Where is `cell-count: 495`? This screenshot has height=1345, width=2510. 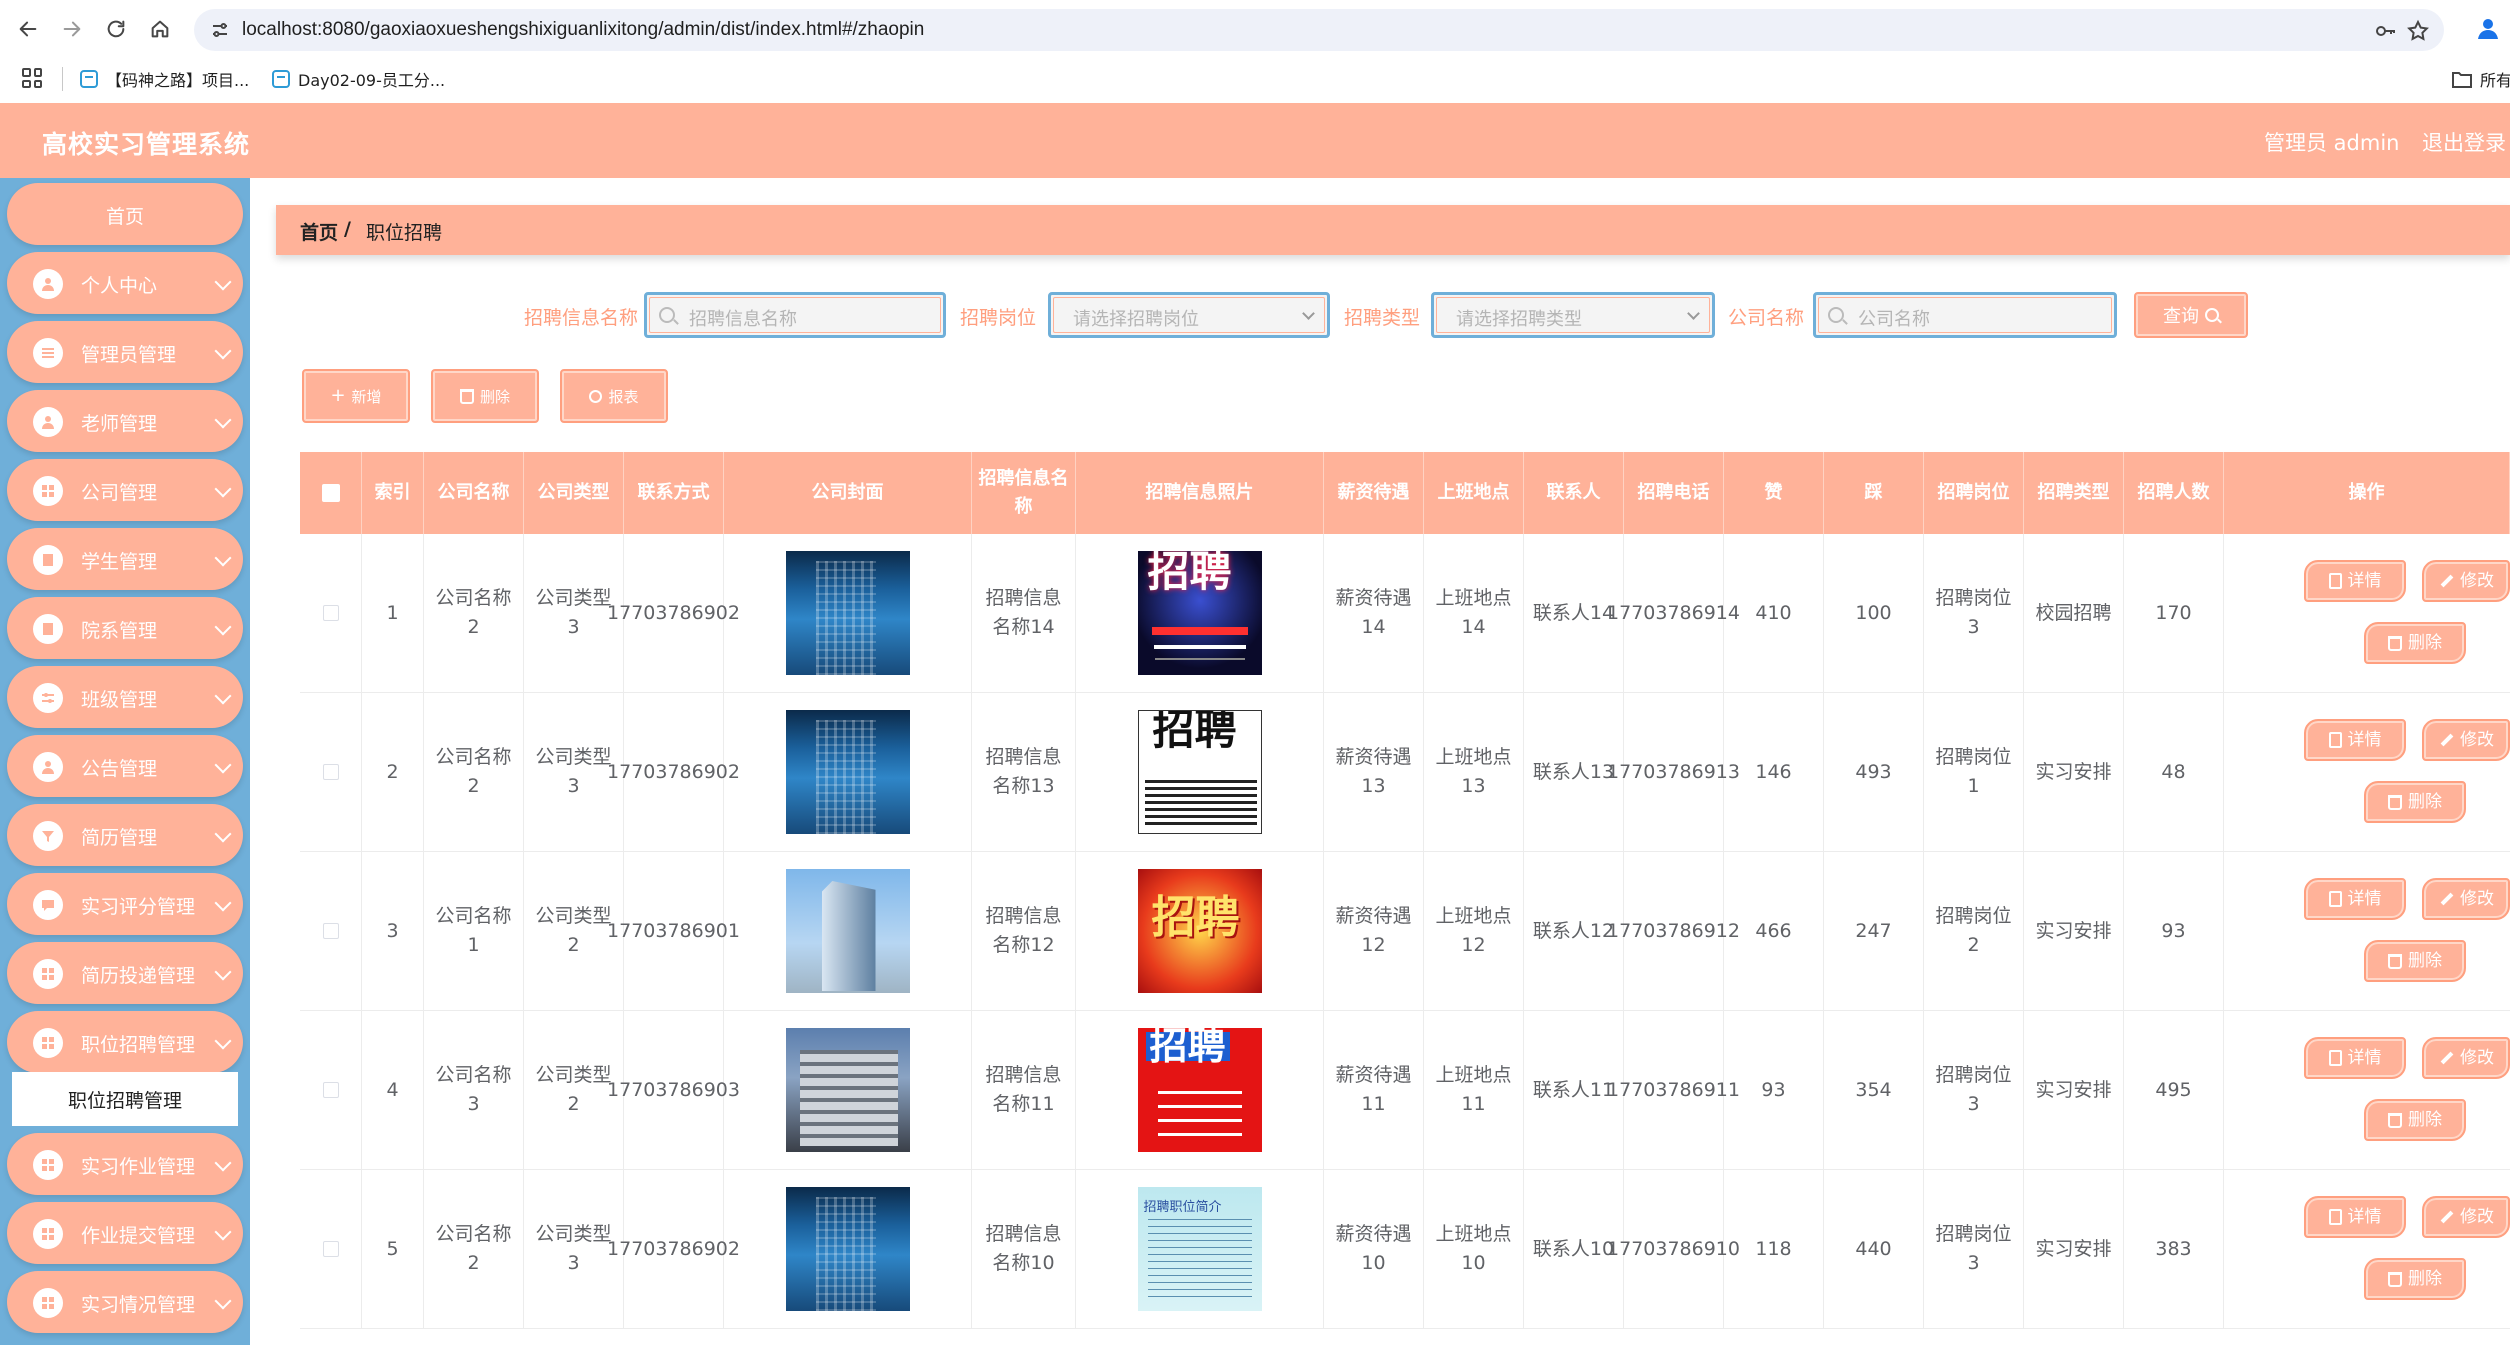 cell-count: 495 is located at coordinates (2174, 1090).